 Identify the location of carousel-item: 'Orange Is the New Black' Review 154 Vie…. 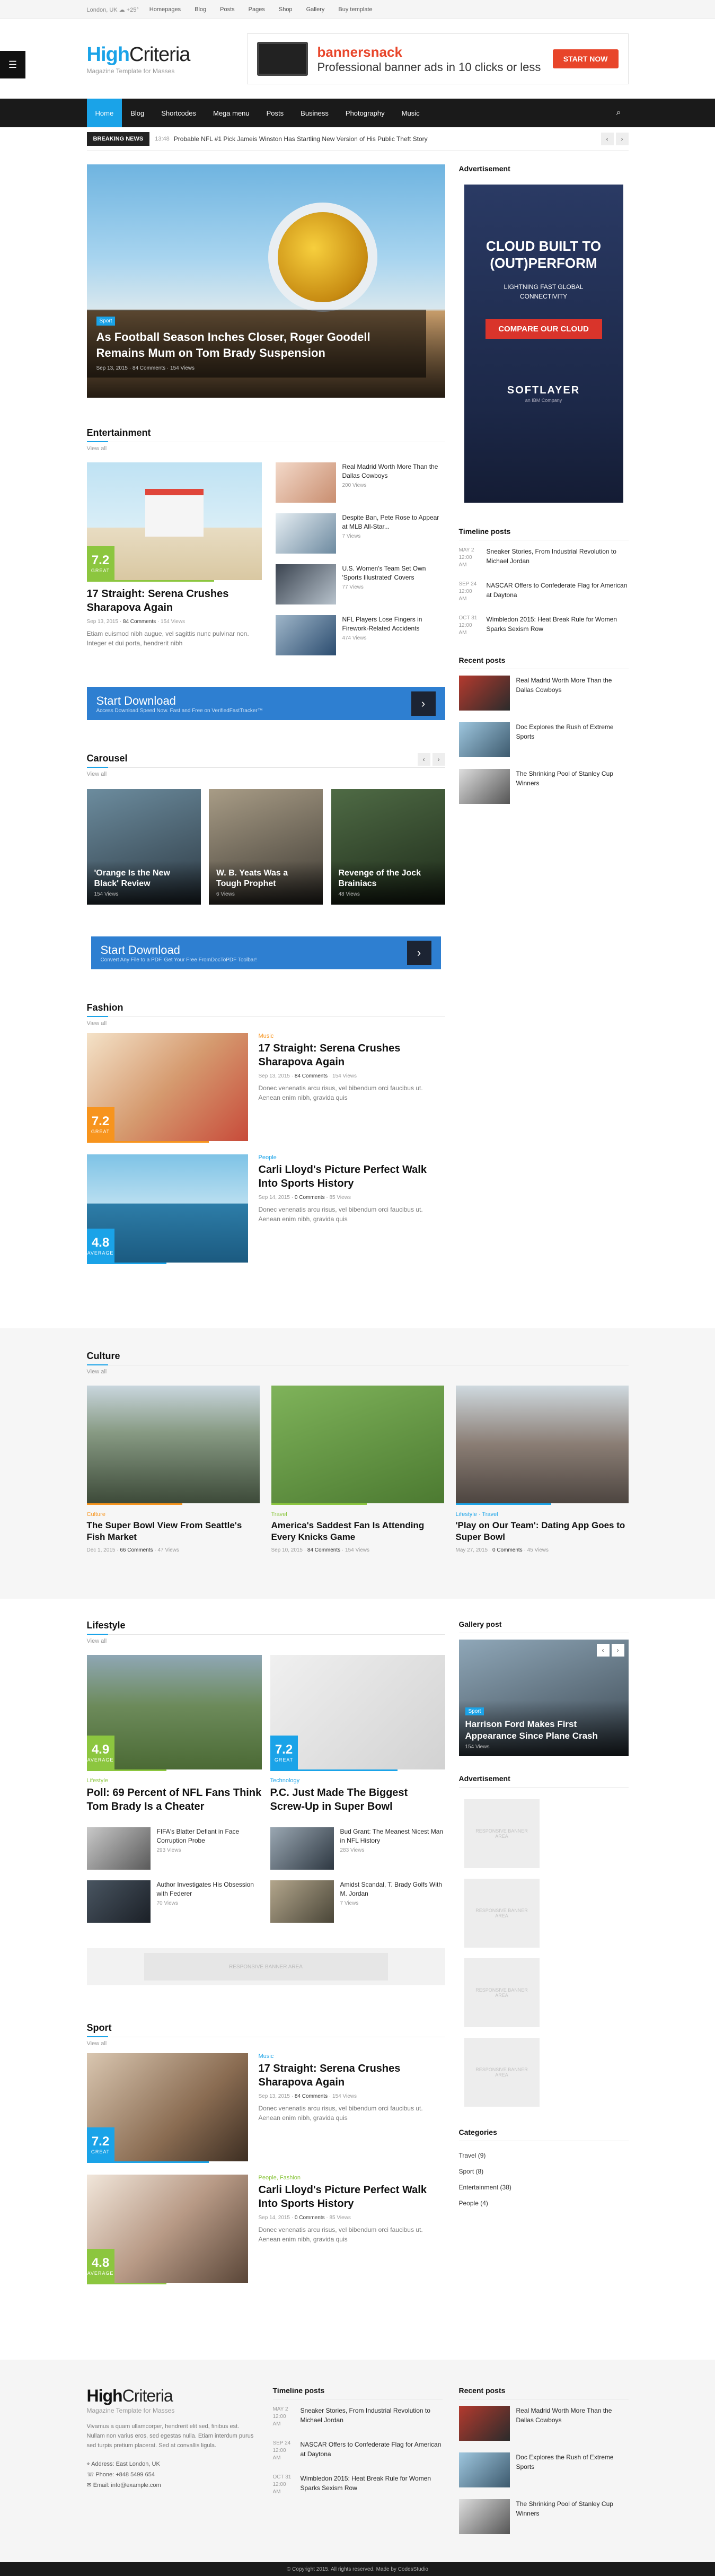
(143, 847).